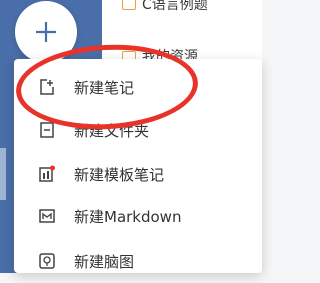 Image resolution: width=320 pixels, height=283 pixels. I want to click on menu-item-new-folder: 新建文件夹, so click(138, 130).